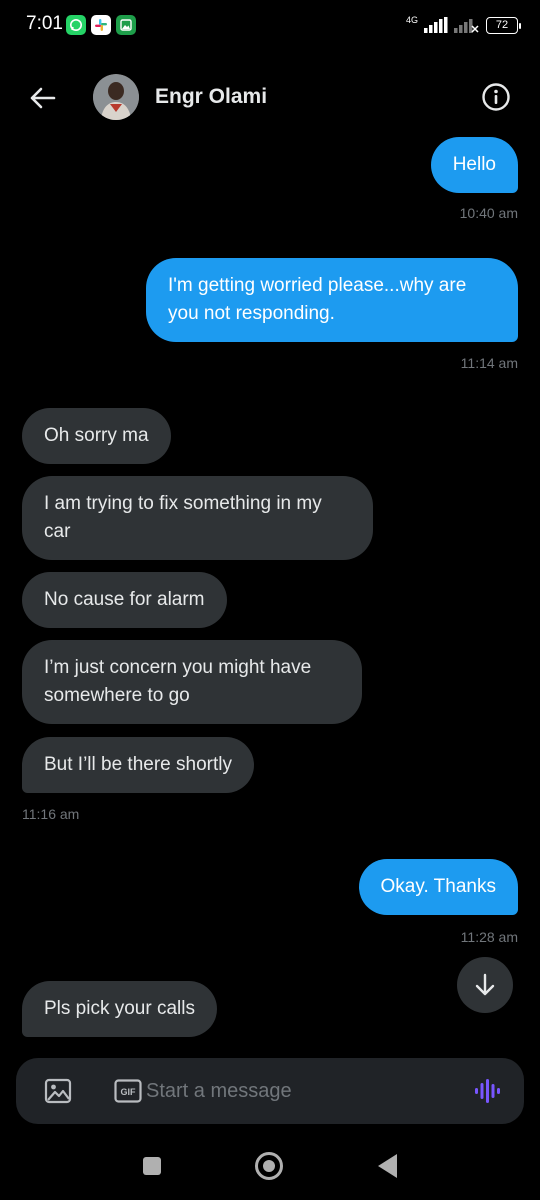 This screenshot has height=1200, width=540. I want to click on scroll-to-bottom-button, so click(485, 985).